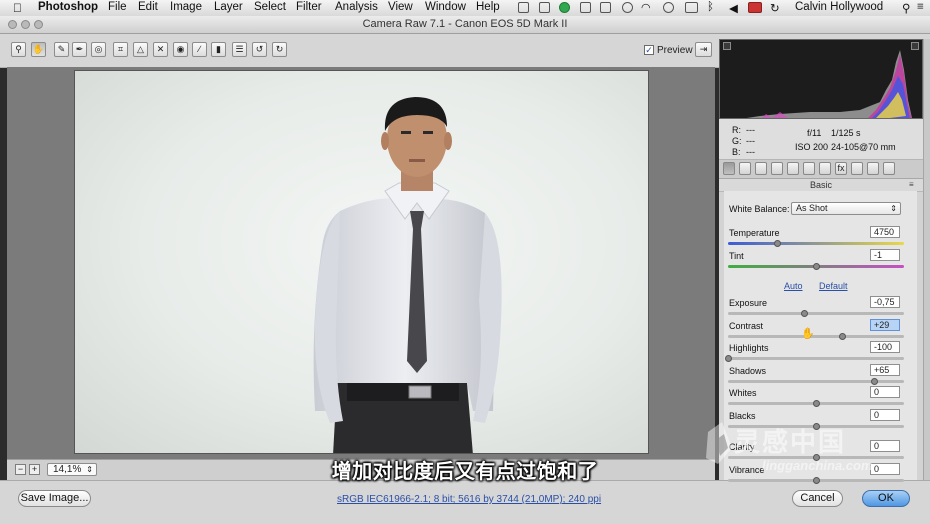 This screenshot has height=524, width=930. I want to click on panel-tabs: fx, so click(821, 169).